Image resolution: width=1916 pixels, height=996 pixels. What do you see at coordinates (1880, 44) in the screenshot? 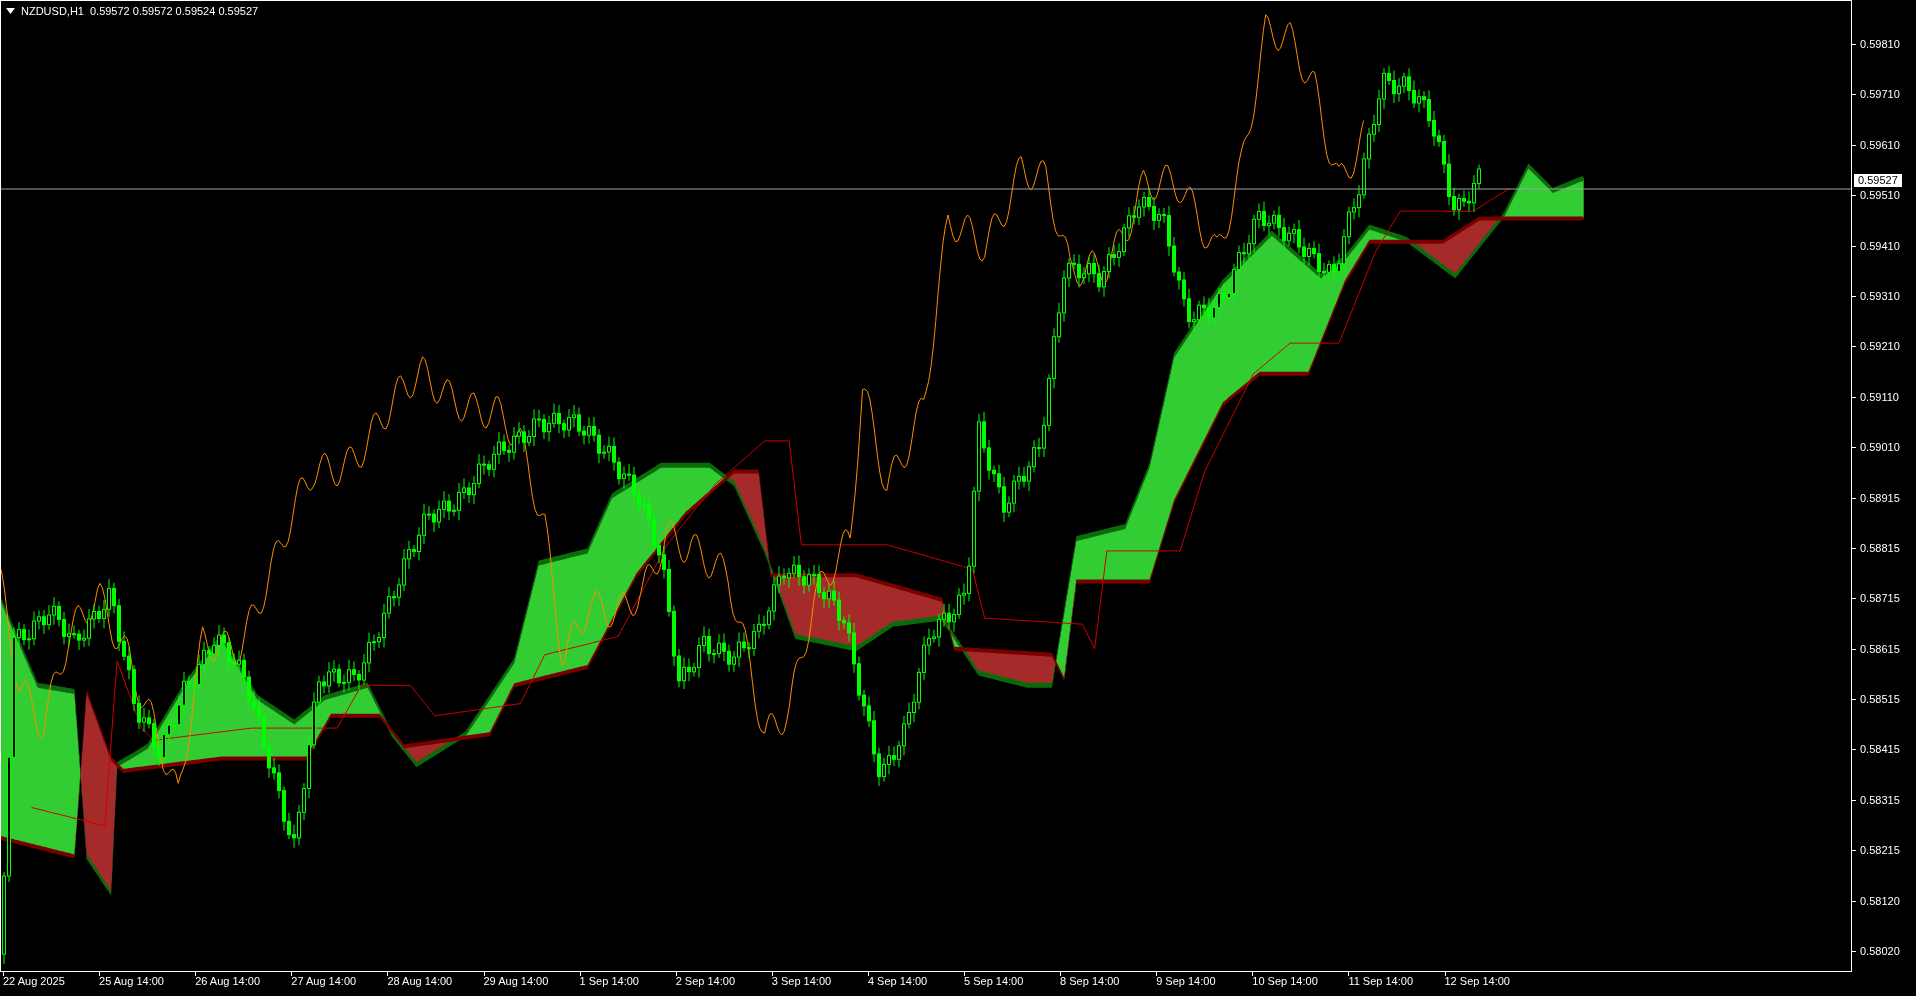
I see `price-axis-label: 0.59810` at bounding box center [1880, 44].